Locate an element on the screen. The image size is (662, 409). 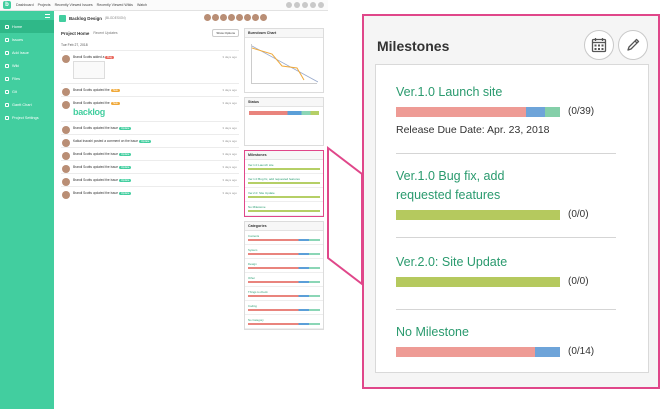
mini-milestone-name: Ver.2.0: Site Update is located at coordinates (284, 193).